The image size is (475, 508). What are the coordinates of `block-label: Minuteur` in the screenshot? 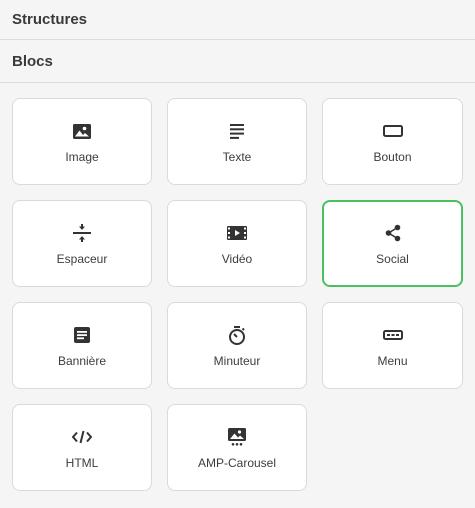 It's located at (237, 361).